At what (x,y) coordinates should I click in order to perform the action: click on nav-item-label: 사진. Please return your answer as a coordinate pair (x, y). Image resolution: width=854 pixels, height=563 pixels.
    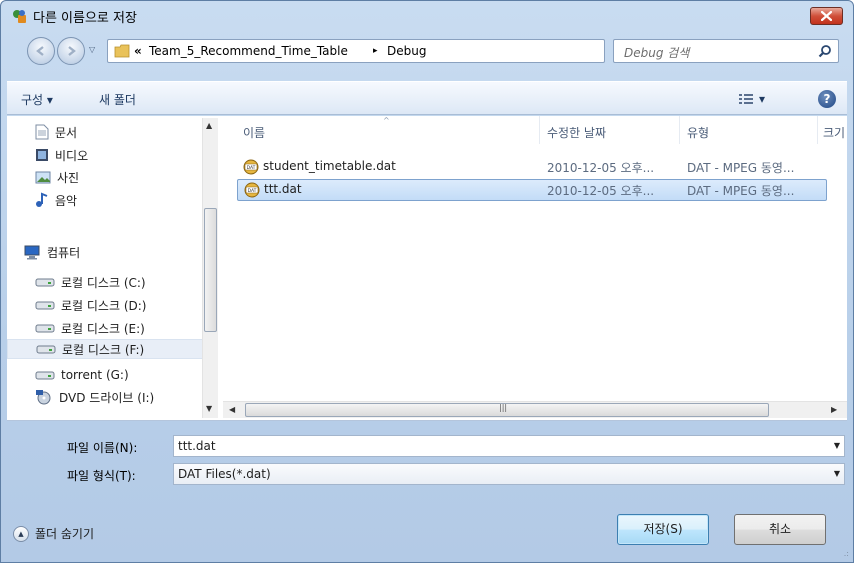
    Looking at the image, I should click on (68, 177).